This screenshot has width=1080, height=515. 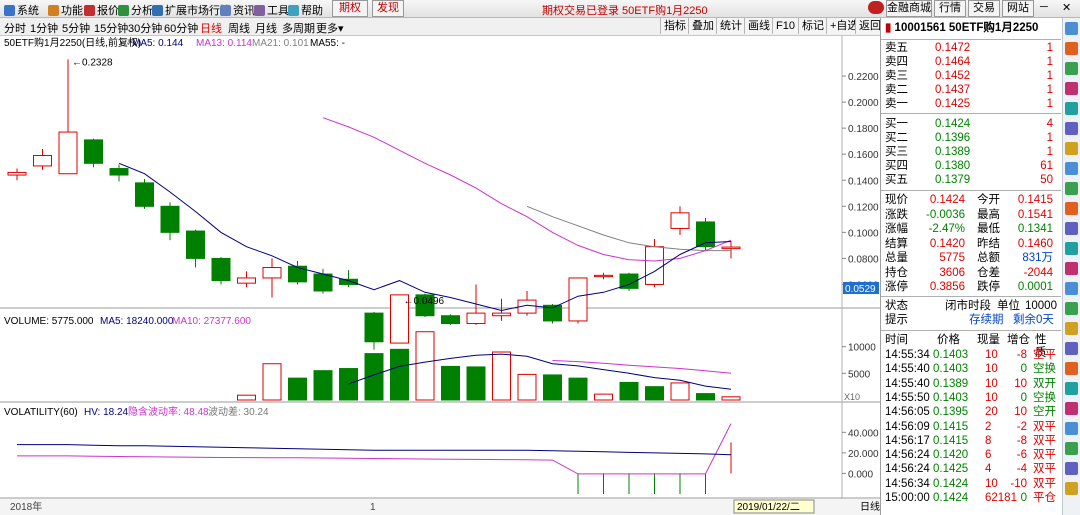 I want to click on tick-price: 0.1420, so click(x=951, y=455).